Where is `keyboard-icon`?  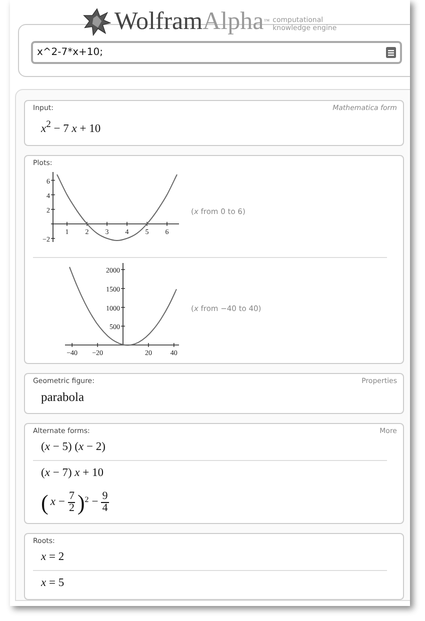
keyboard-icon is located at coordinates (391, 52).